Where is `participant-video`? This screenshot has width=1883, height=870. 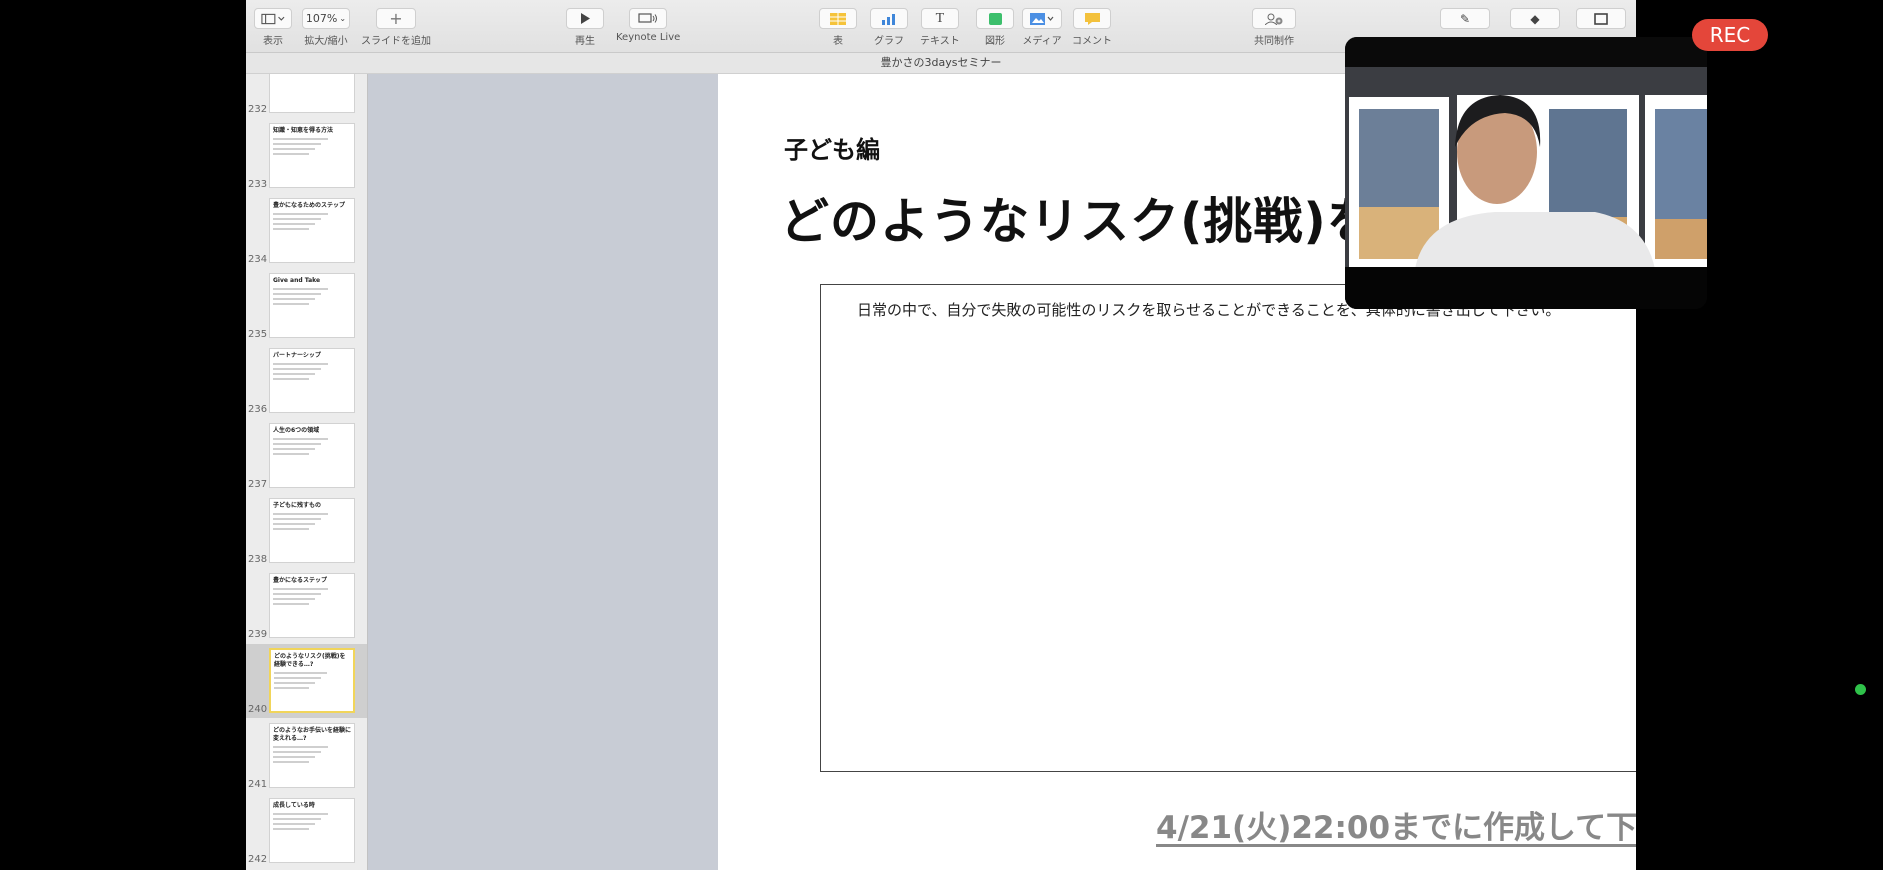 participant-video is located at coordinates (1526, 173).